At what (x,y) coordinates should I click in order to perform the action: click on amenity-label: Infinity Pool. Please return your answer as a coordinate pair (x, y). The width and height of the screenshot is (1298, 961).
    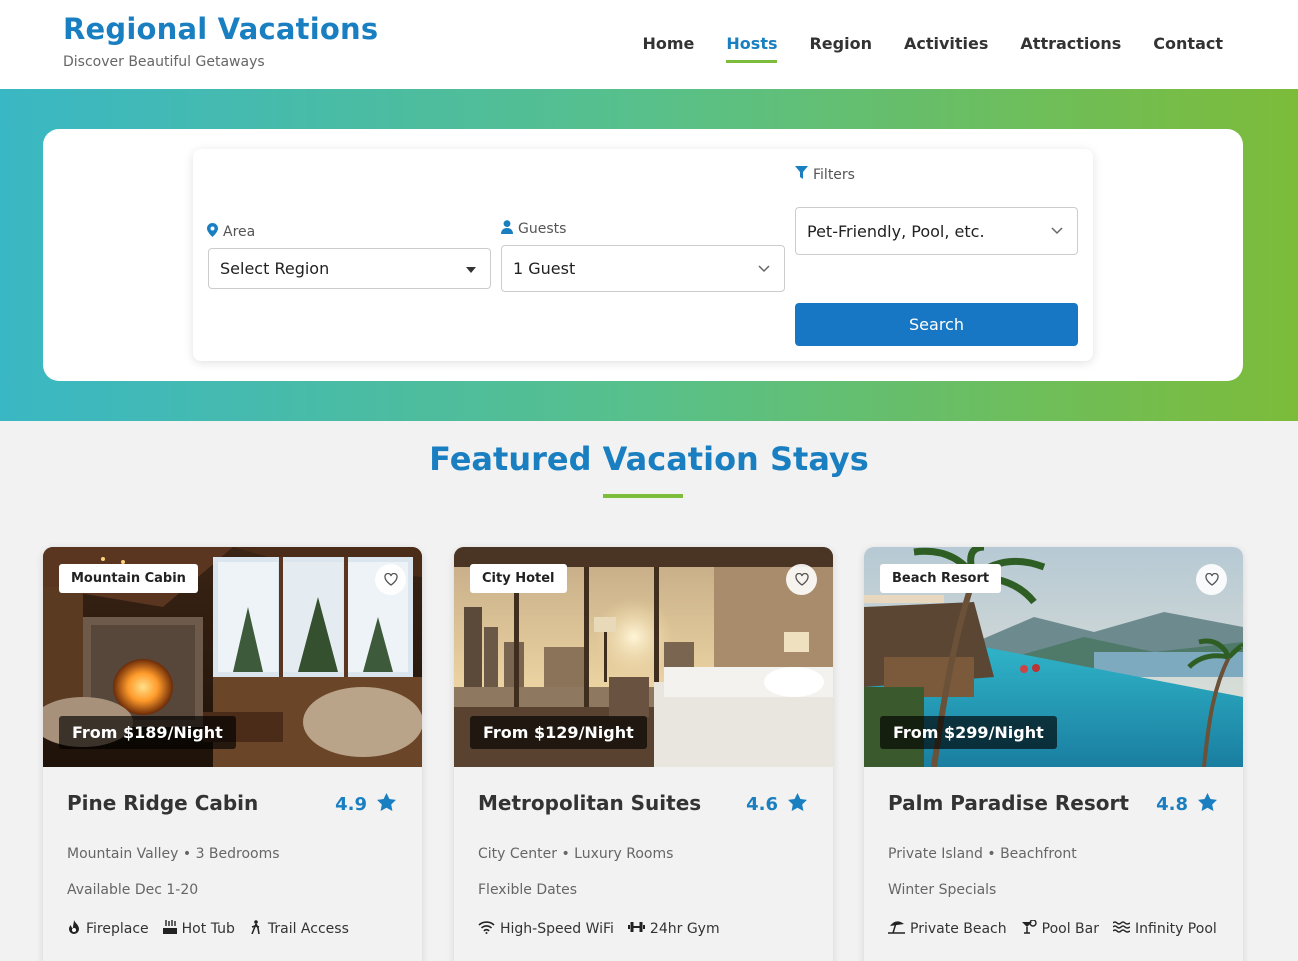
    Looking at the image, I should click on (1176, 929).